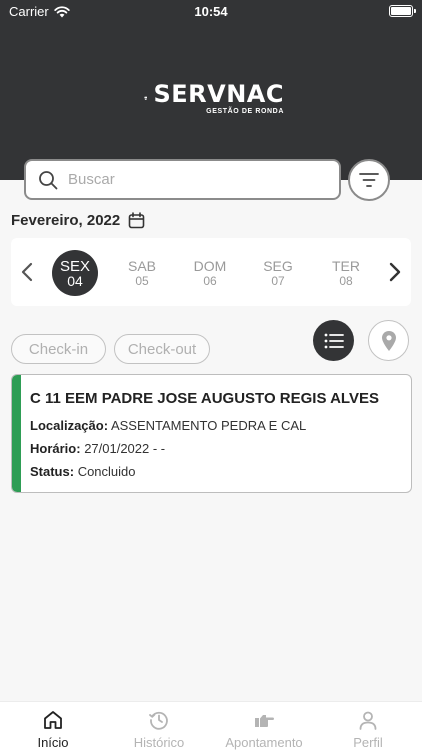  I want to click on visit-time-row: Horário: 27/01/2022 - -, so click(97, 448).